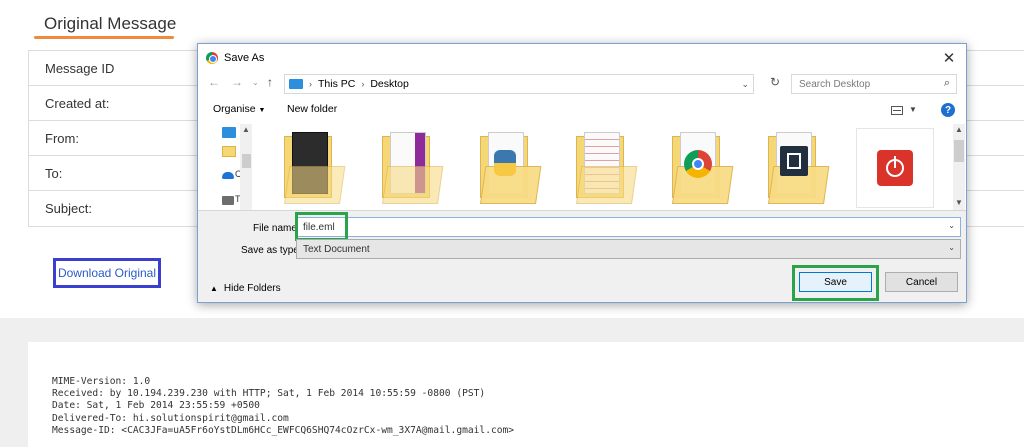  I want to click on python-folder-icon, so click(505, 163).